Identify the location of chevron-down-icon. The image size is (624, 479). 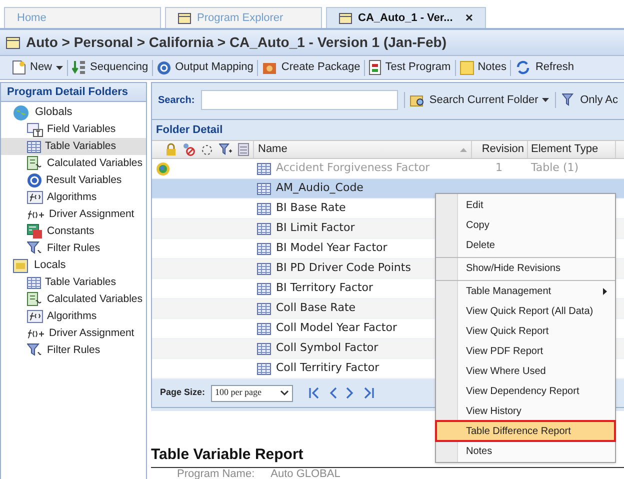
(285, 393).